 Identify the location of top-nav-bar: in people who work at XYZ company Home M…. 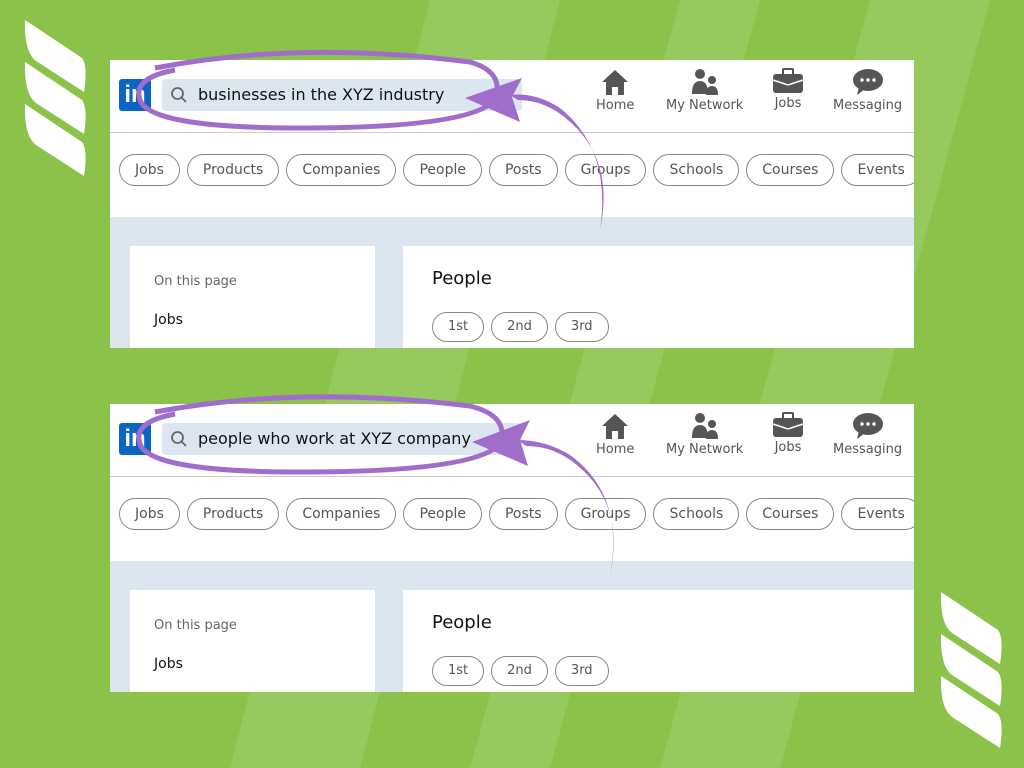
(512, 440).